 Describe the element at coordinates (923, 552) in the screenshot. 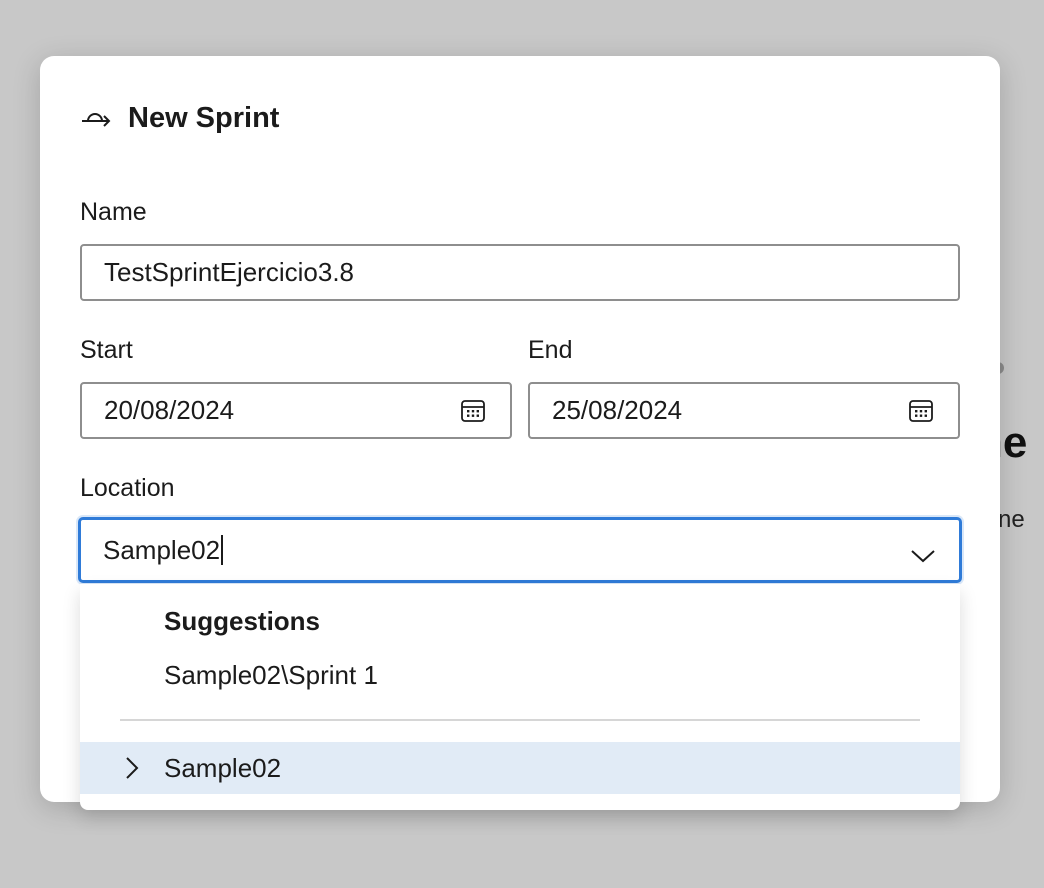

I see `chevron-down-icon` at that location.